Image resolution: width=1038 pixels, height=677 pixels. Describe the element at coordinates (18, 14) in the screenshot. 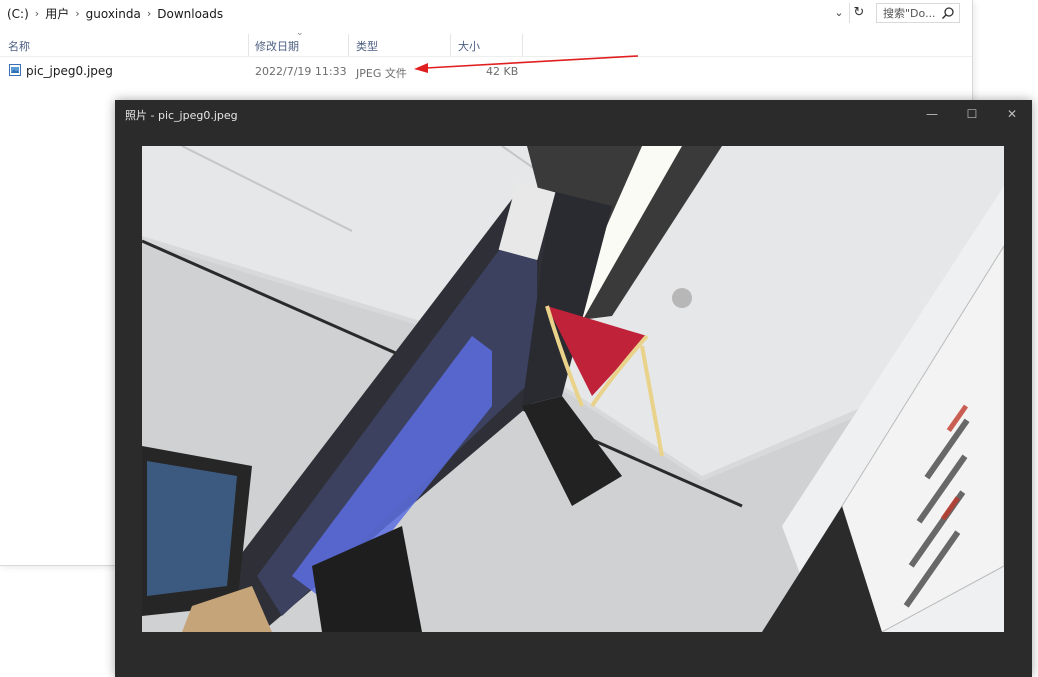

I see `breadcrumb-drive: (C:)` at that location.